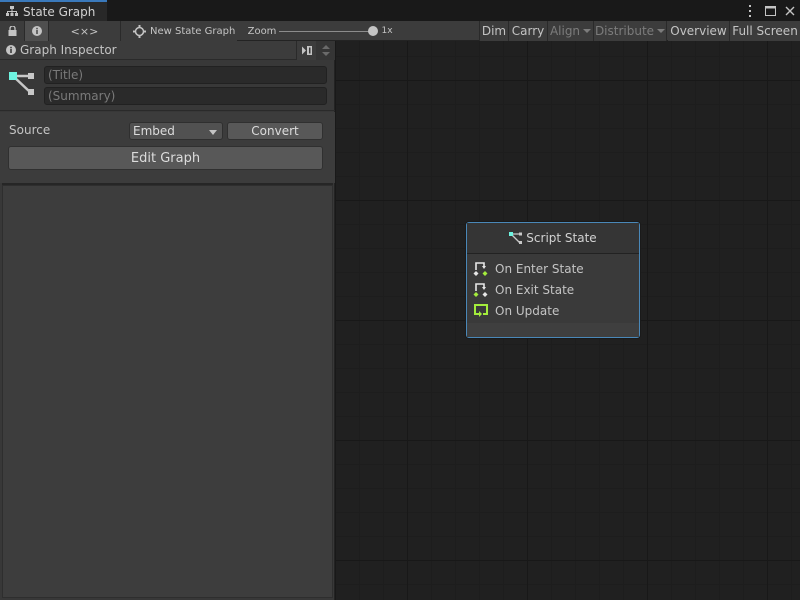 The image size is (800, 600). Describe the element at coordinates (494, 31) in the screenshot. I see `dim-button: Dim` at that location.